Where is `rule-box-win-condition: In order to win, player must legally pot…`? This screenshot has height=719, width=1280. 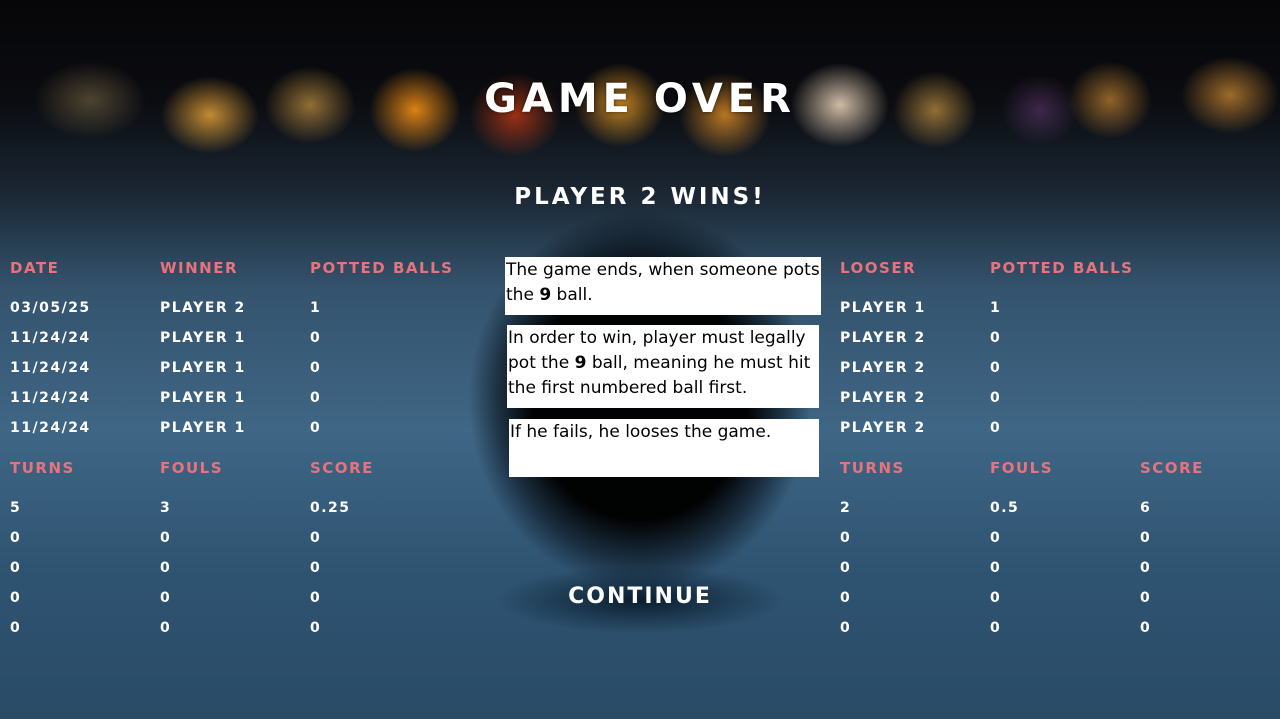
rule-box-win-condition: In order to win, player must legally pot… is located at coordinates (663, 366).